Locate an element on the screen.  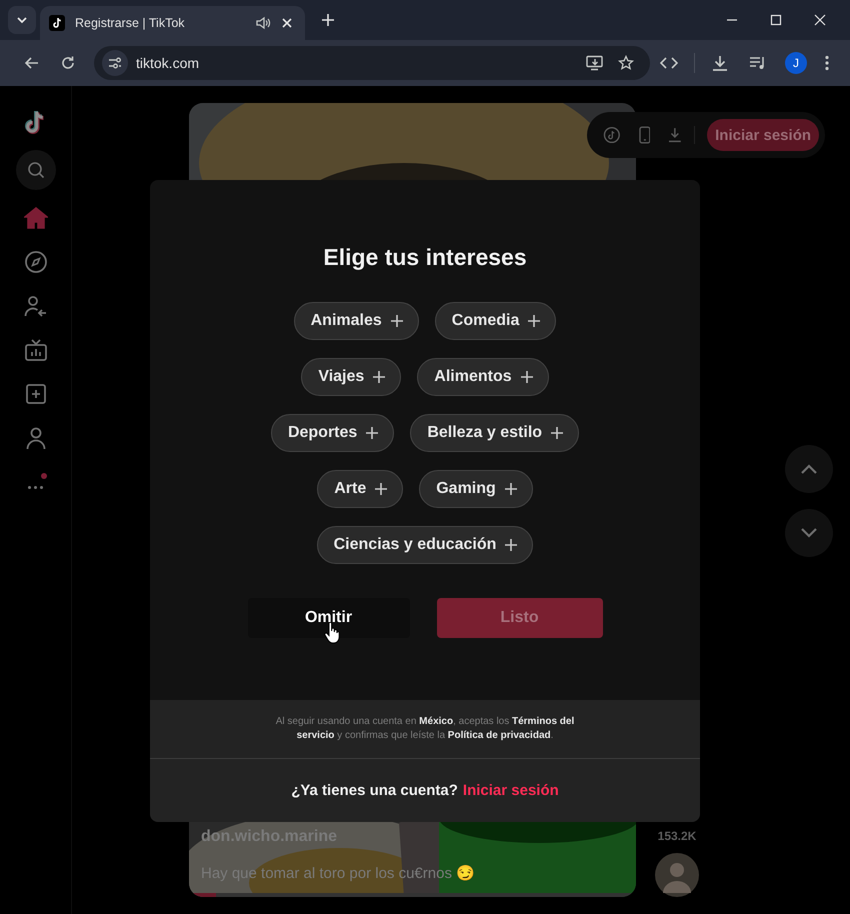
profile-avatar: J is located at coordinates (796, 63).